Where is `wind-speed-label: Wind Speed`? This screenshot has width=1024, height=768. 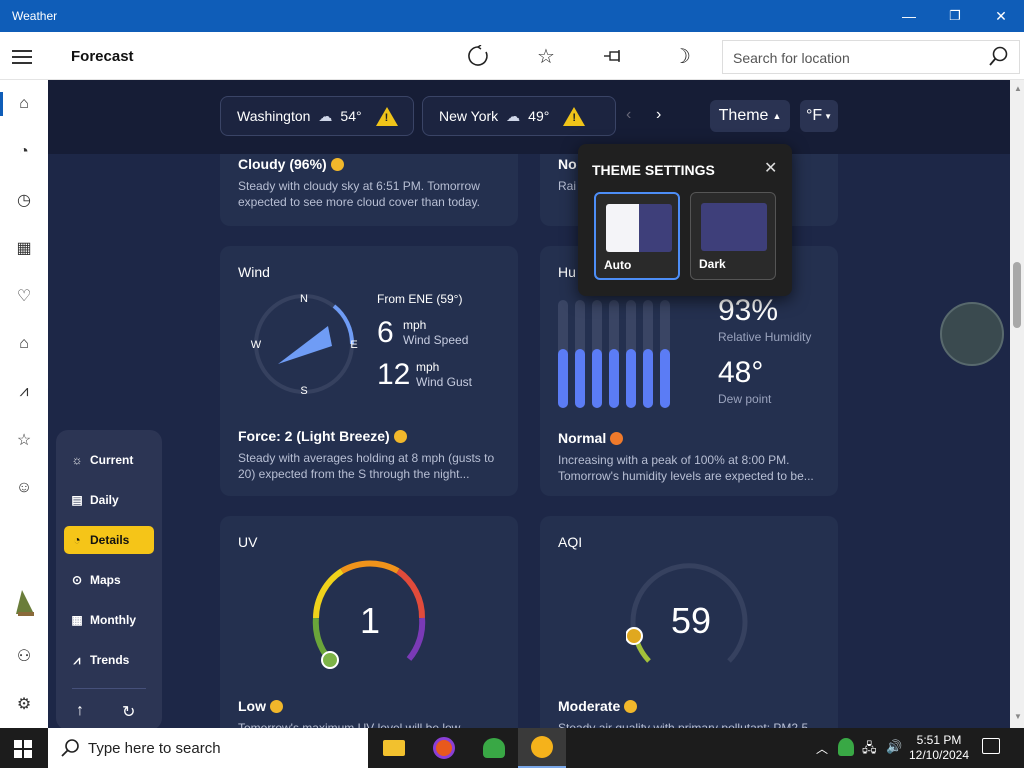
wind-speed-label: Wind Speed is located at coordinates (436, 340).